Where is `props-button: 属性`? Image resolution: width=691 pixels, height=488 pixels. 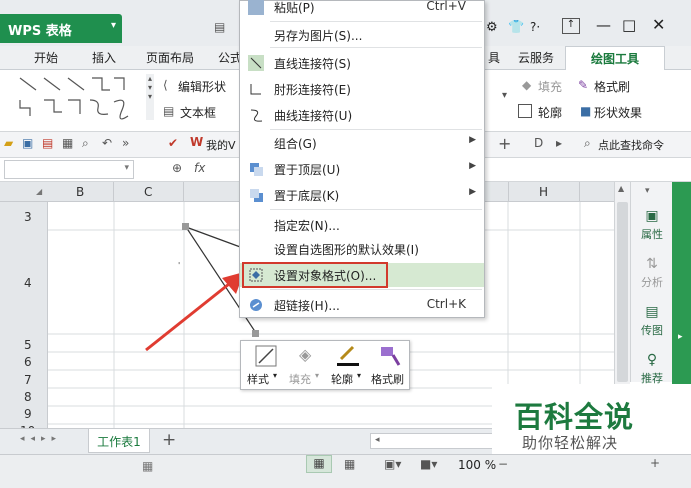 props-button: 属性 is located at coordinates (652, 234).